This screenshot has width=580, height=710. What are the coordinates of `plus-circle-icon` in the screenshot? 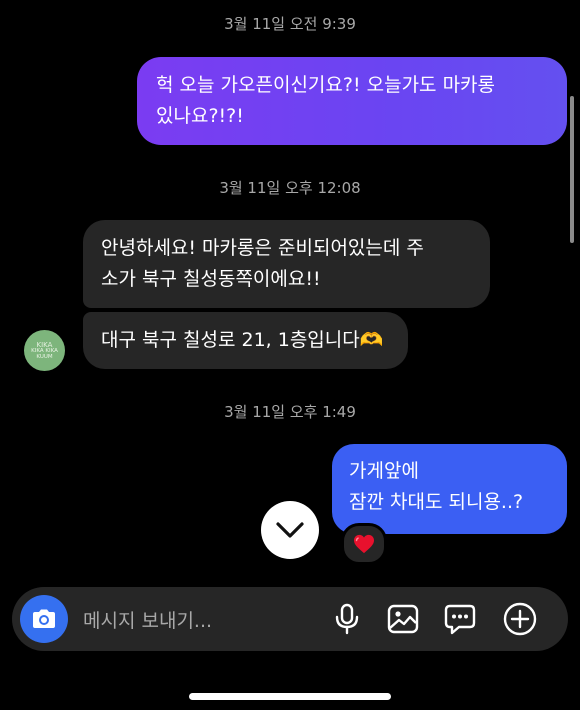 It's located at (520, 619).